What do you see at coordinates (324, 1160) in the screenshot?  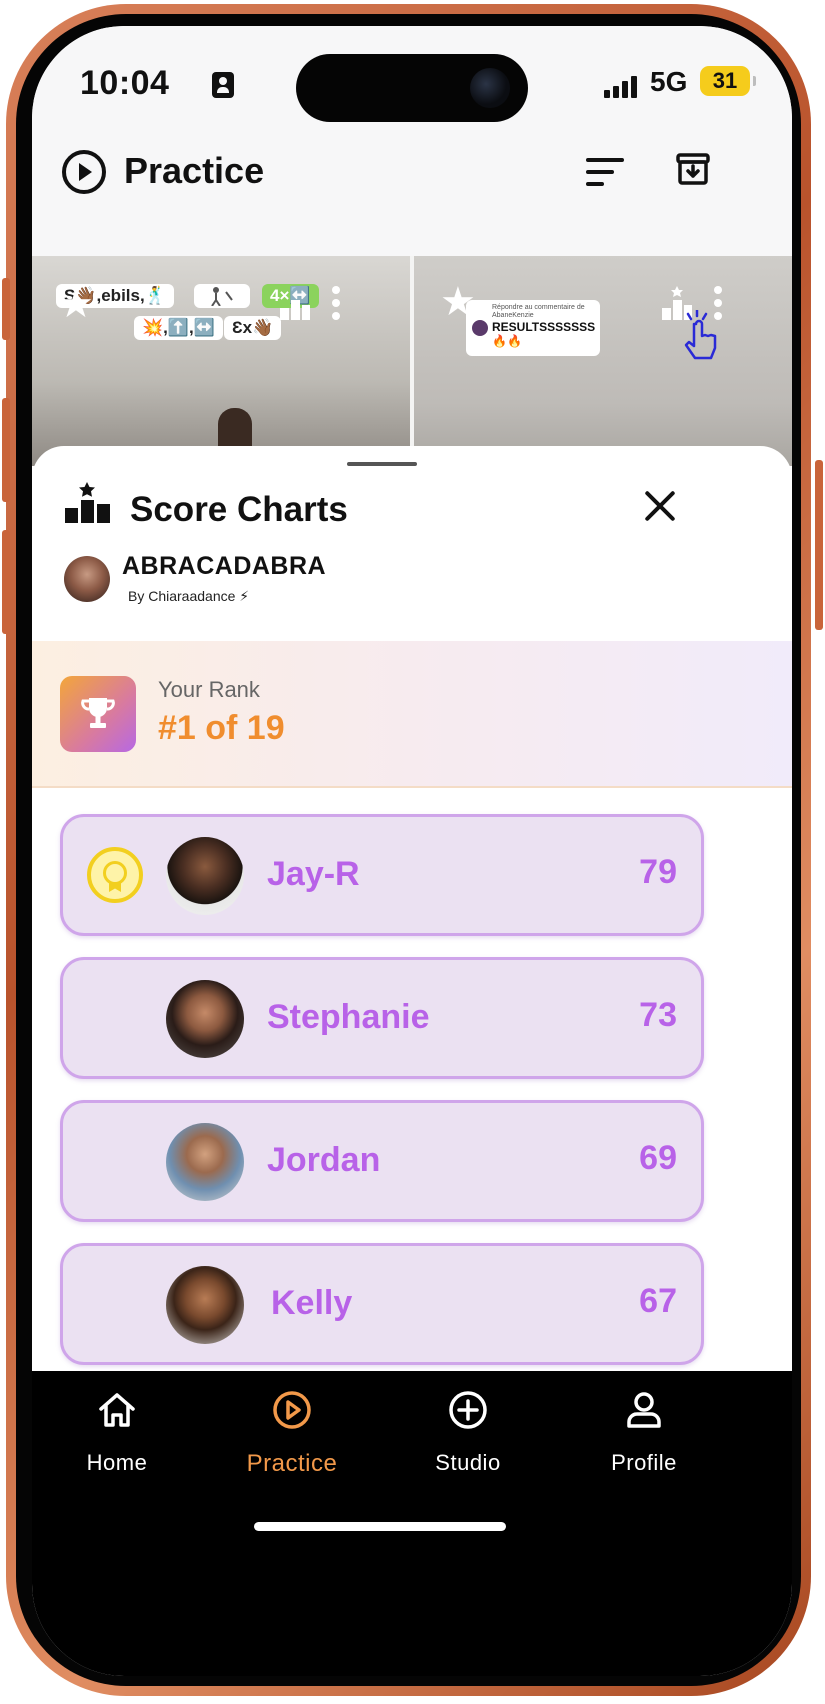 I see `player-name: Jordan` at bounding box center [324, 1160].